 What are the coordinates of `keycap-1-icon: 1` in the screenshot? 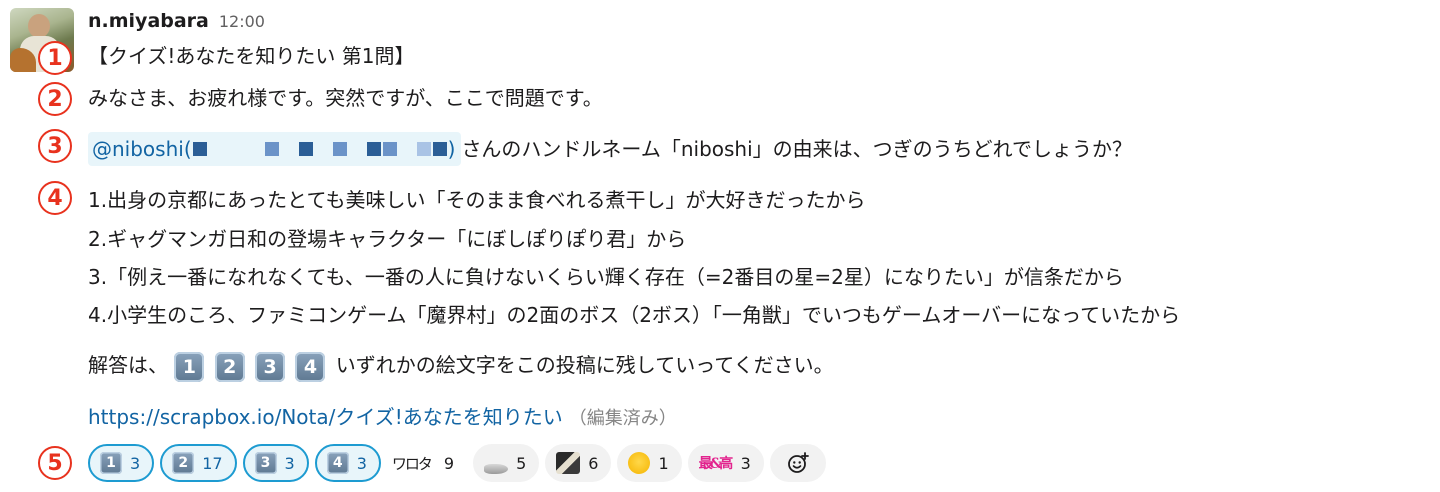 It's located at (111, 463).